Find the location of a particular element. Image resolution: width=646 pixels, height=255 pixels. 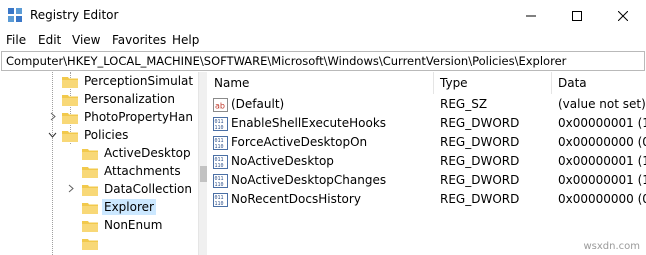

tree-item-label: Attachments is located at coordinates (142, 171).